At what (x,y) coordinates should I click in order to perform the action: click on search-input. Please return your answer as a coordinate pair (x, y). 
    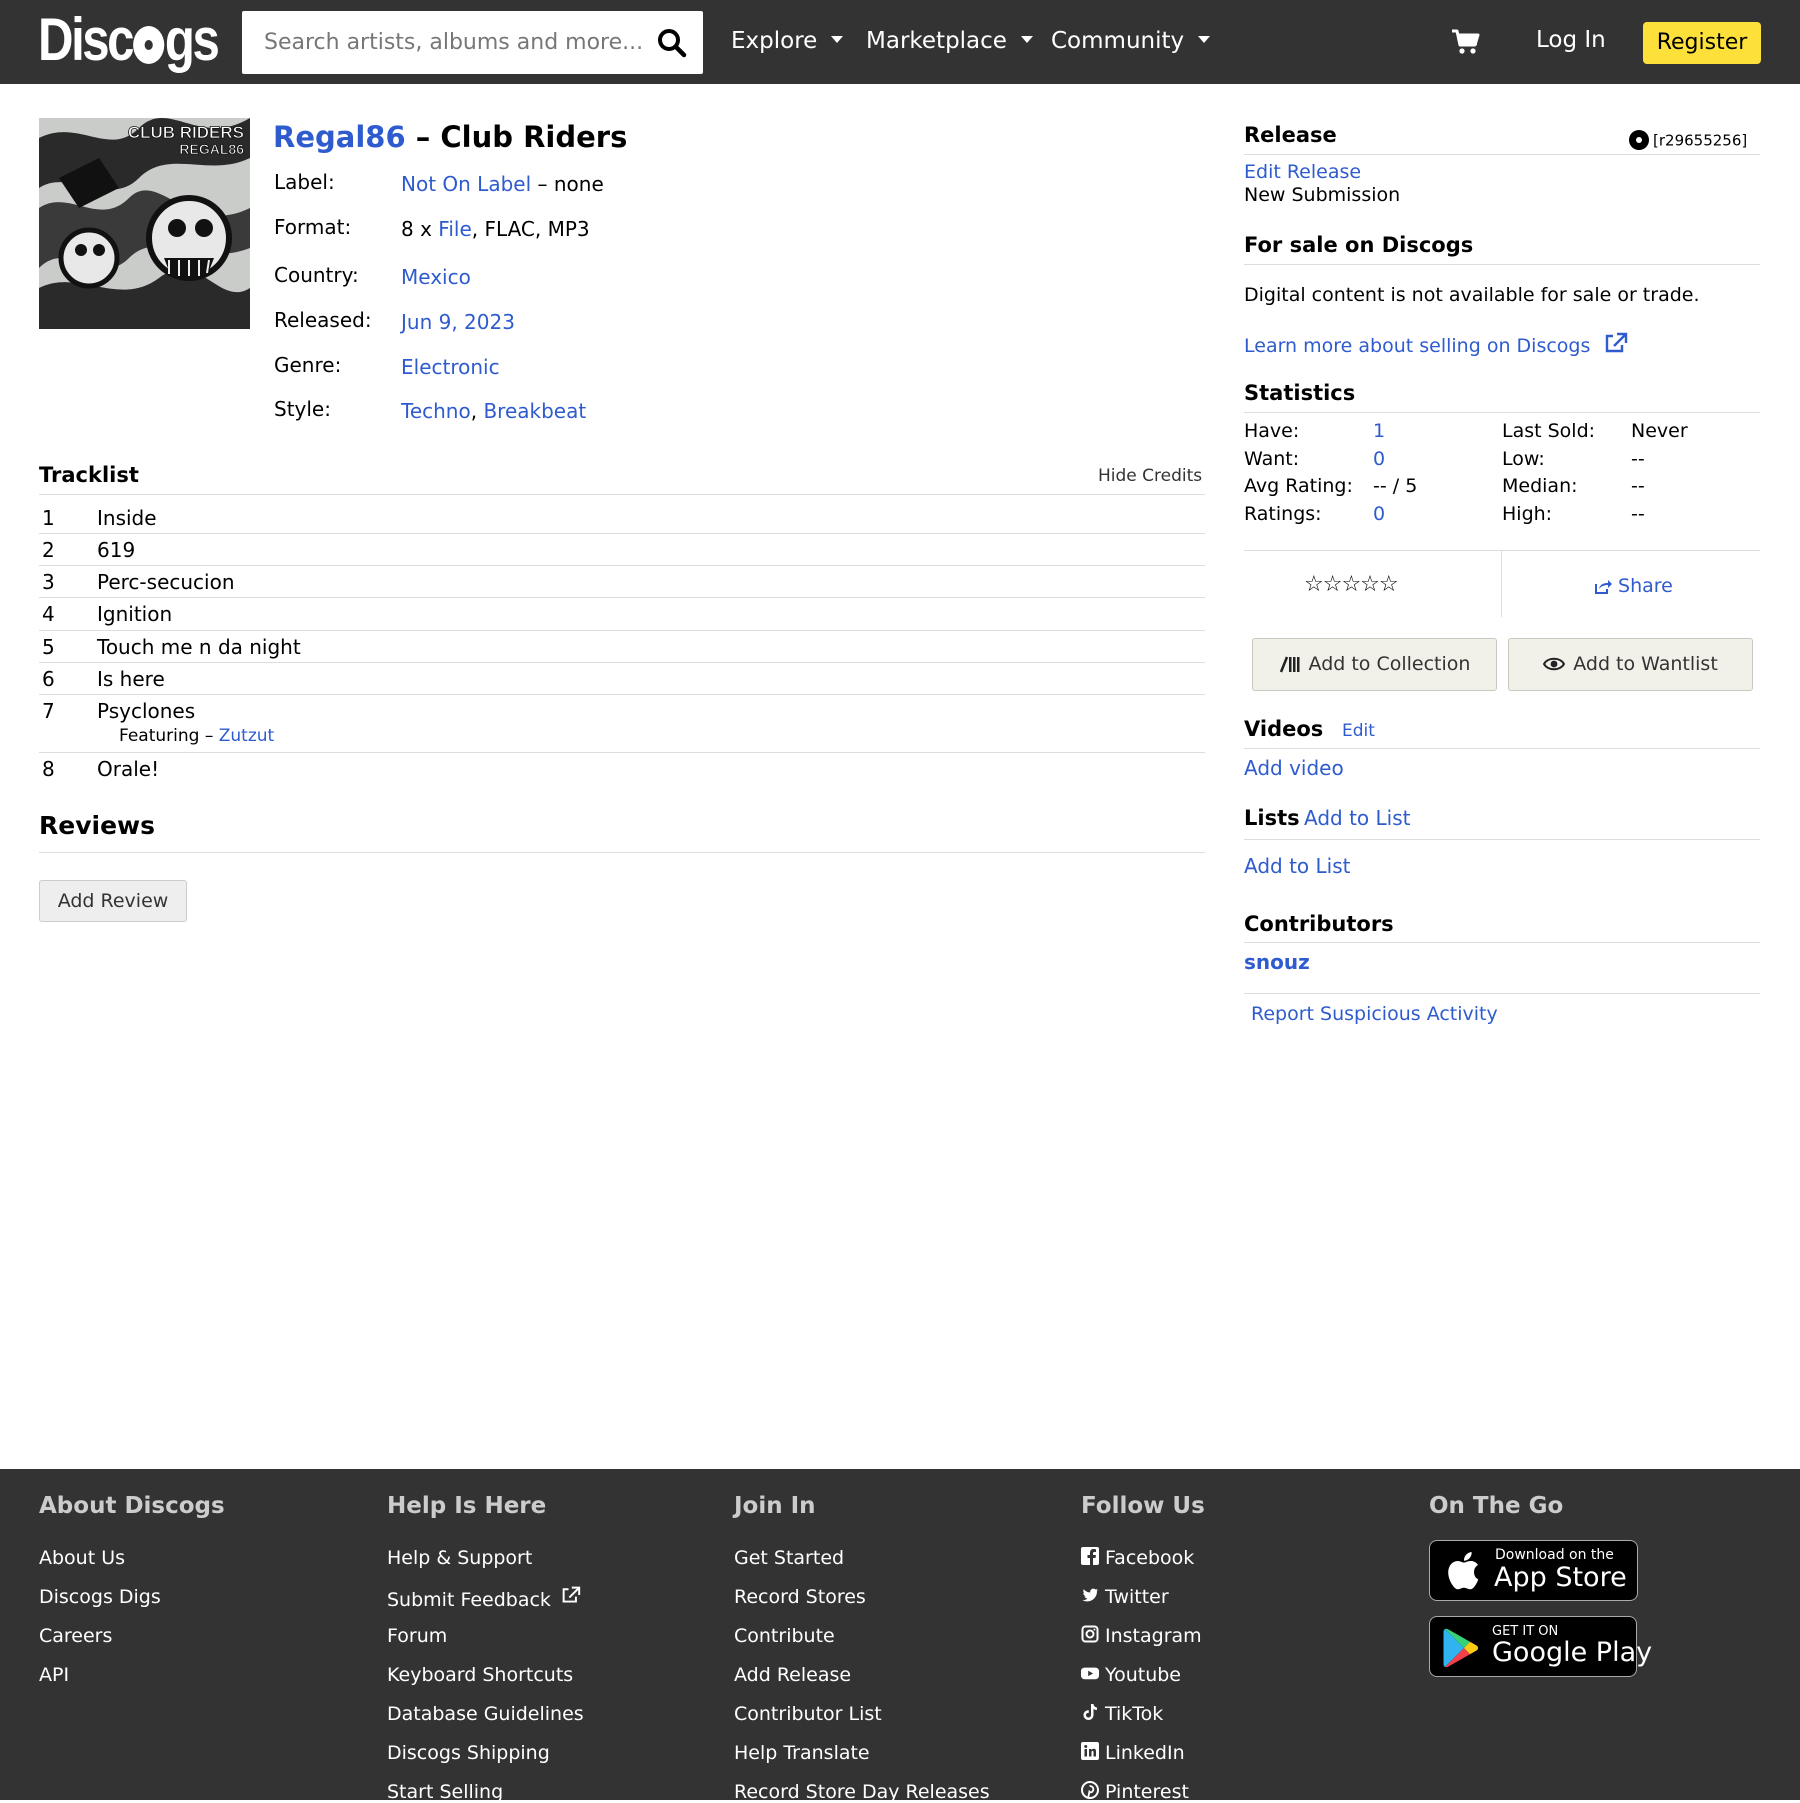
    Looking at the image, I should click on (442, 42).